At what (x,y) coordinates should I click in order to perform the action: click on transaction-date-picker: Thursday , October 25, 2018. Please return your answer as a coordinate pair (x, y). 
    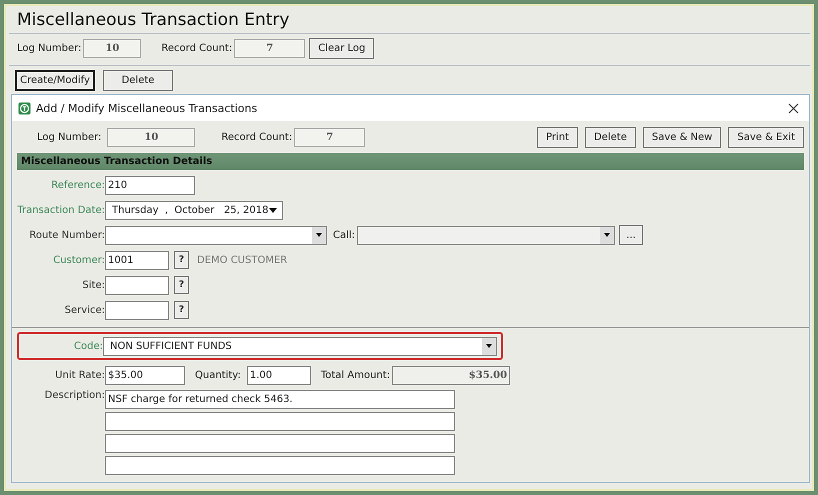
    Looking at the image, I should click on (194, 210).